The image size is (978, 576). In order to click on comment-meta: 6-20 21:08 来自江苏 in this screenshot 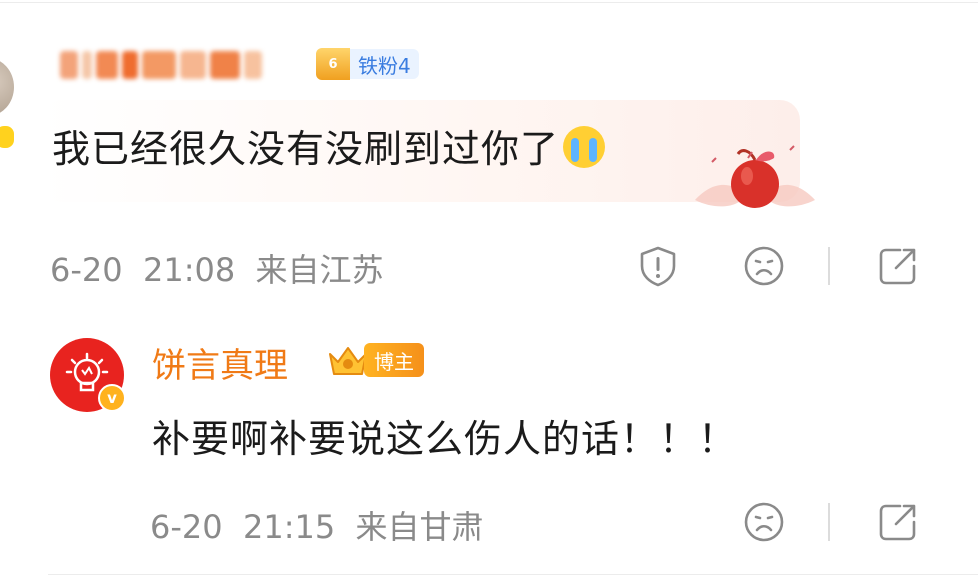, I will do `click(217, 268)`.